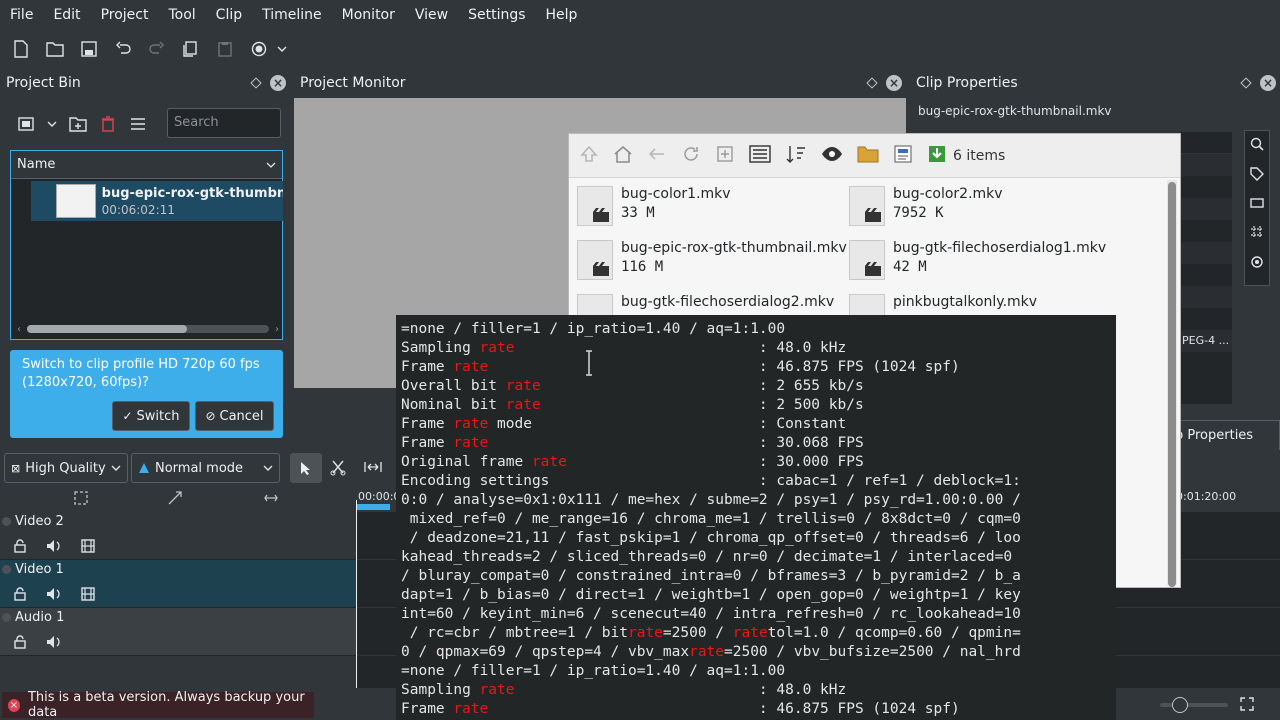 The image size is (1280, 720). I want to click on switch-button: ✓ Switch, so click(151, 416).